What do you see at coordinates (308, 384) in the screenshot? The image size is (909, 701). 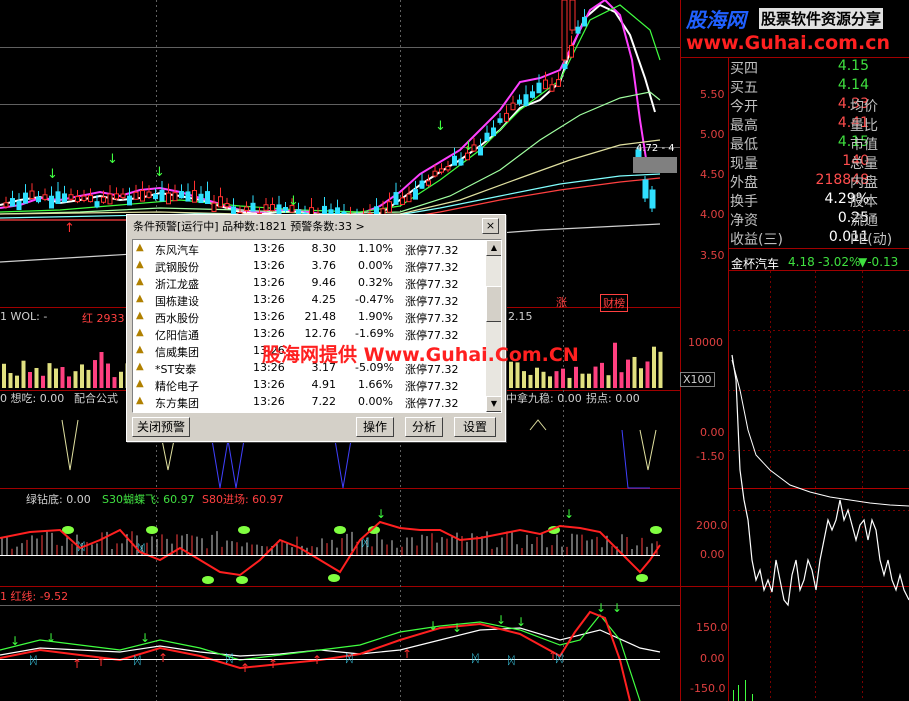 I see `alert-list-item: ▲ 精伦电子 13:26 4.91 1.66% 涨停77.32` at bounding box center [308, 384].